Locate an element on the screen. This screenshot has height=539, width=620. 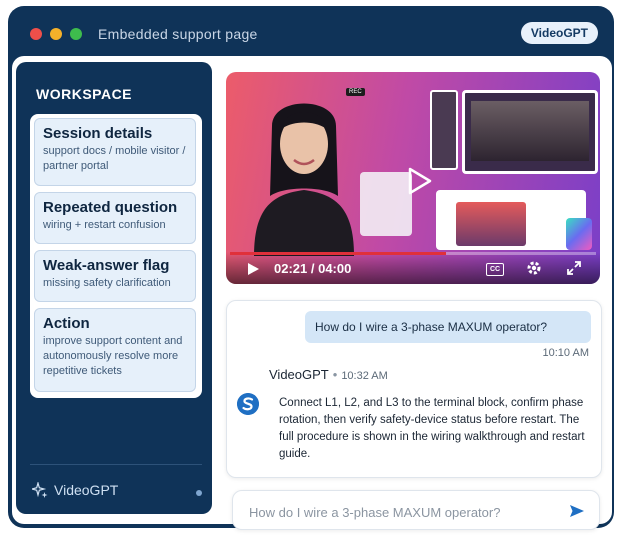
card-subtitle: wiring + restart confusion is located at coordinates (104, 225).